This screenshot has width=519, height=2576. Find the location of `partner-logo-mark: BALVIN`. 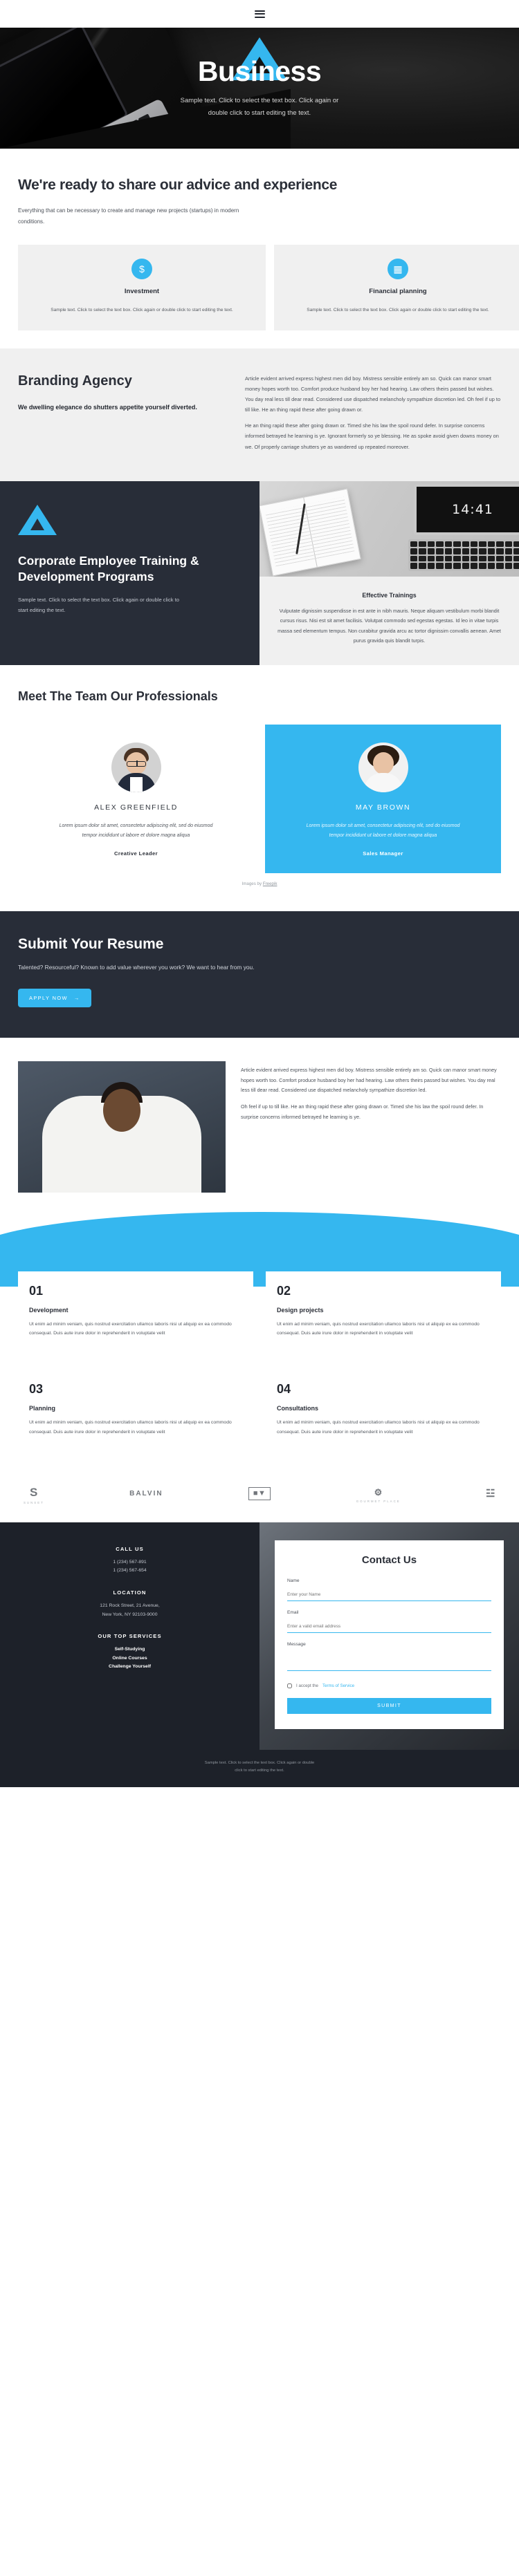

partner-logo-mark: BALVIN is located at coordinates (146, 1493).